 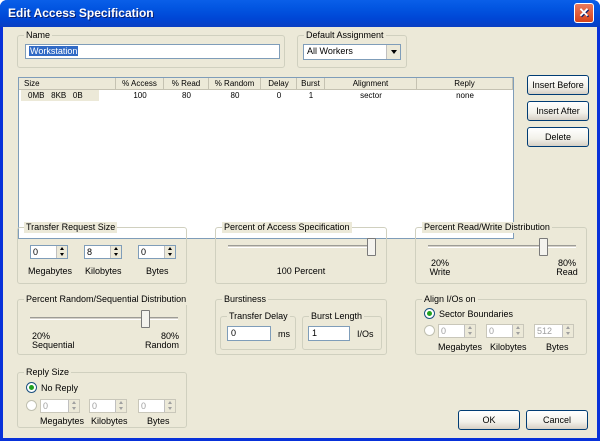 I want to click on random-sequential-legend: Percent Random/Sequential Distribution, so click(x=106, y=299).